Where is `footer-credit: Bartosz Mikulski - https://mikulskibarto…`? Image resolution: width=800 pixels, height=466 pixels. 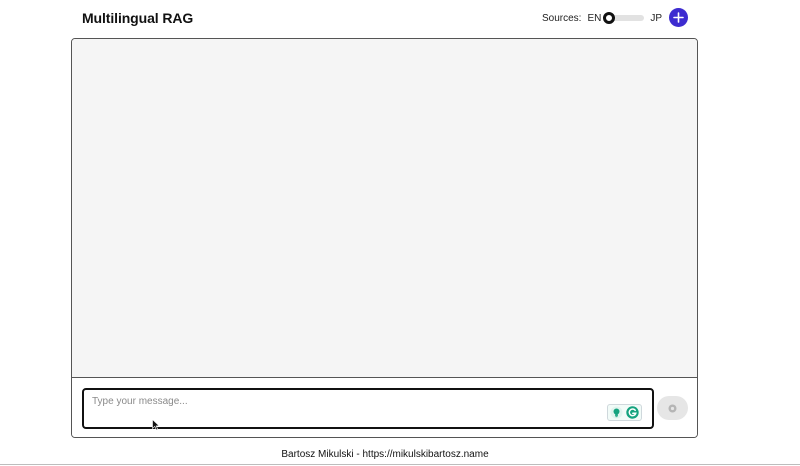 footer-credit: Bartosz Mikulski - https://mikulskibarto… is located at coordinates (385, 454).